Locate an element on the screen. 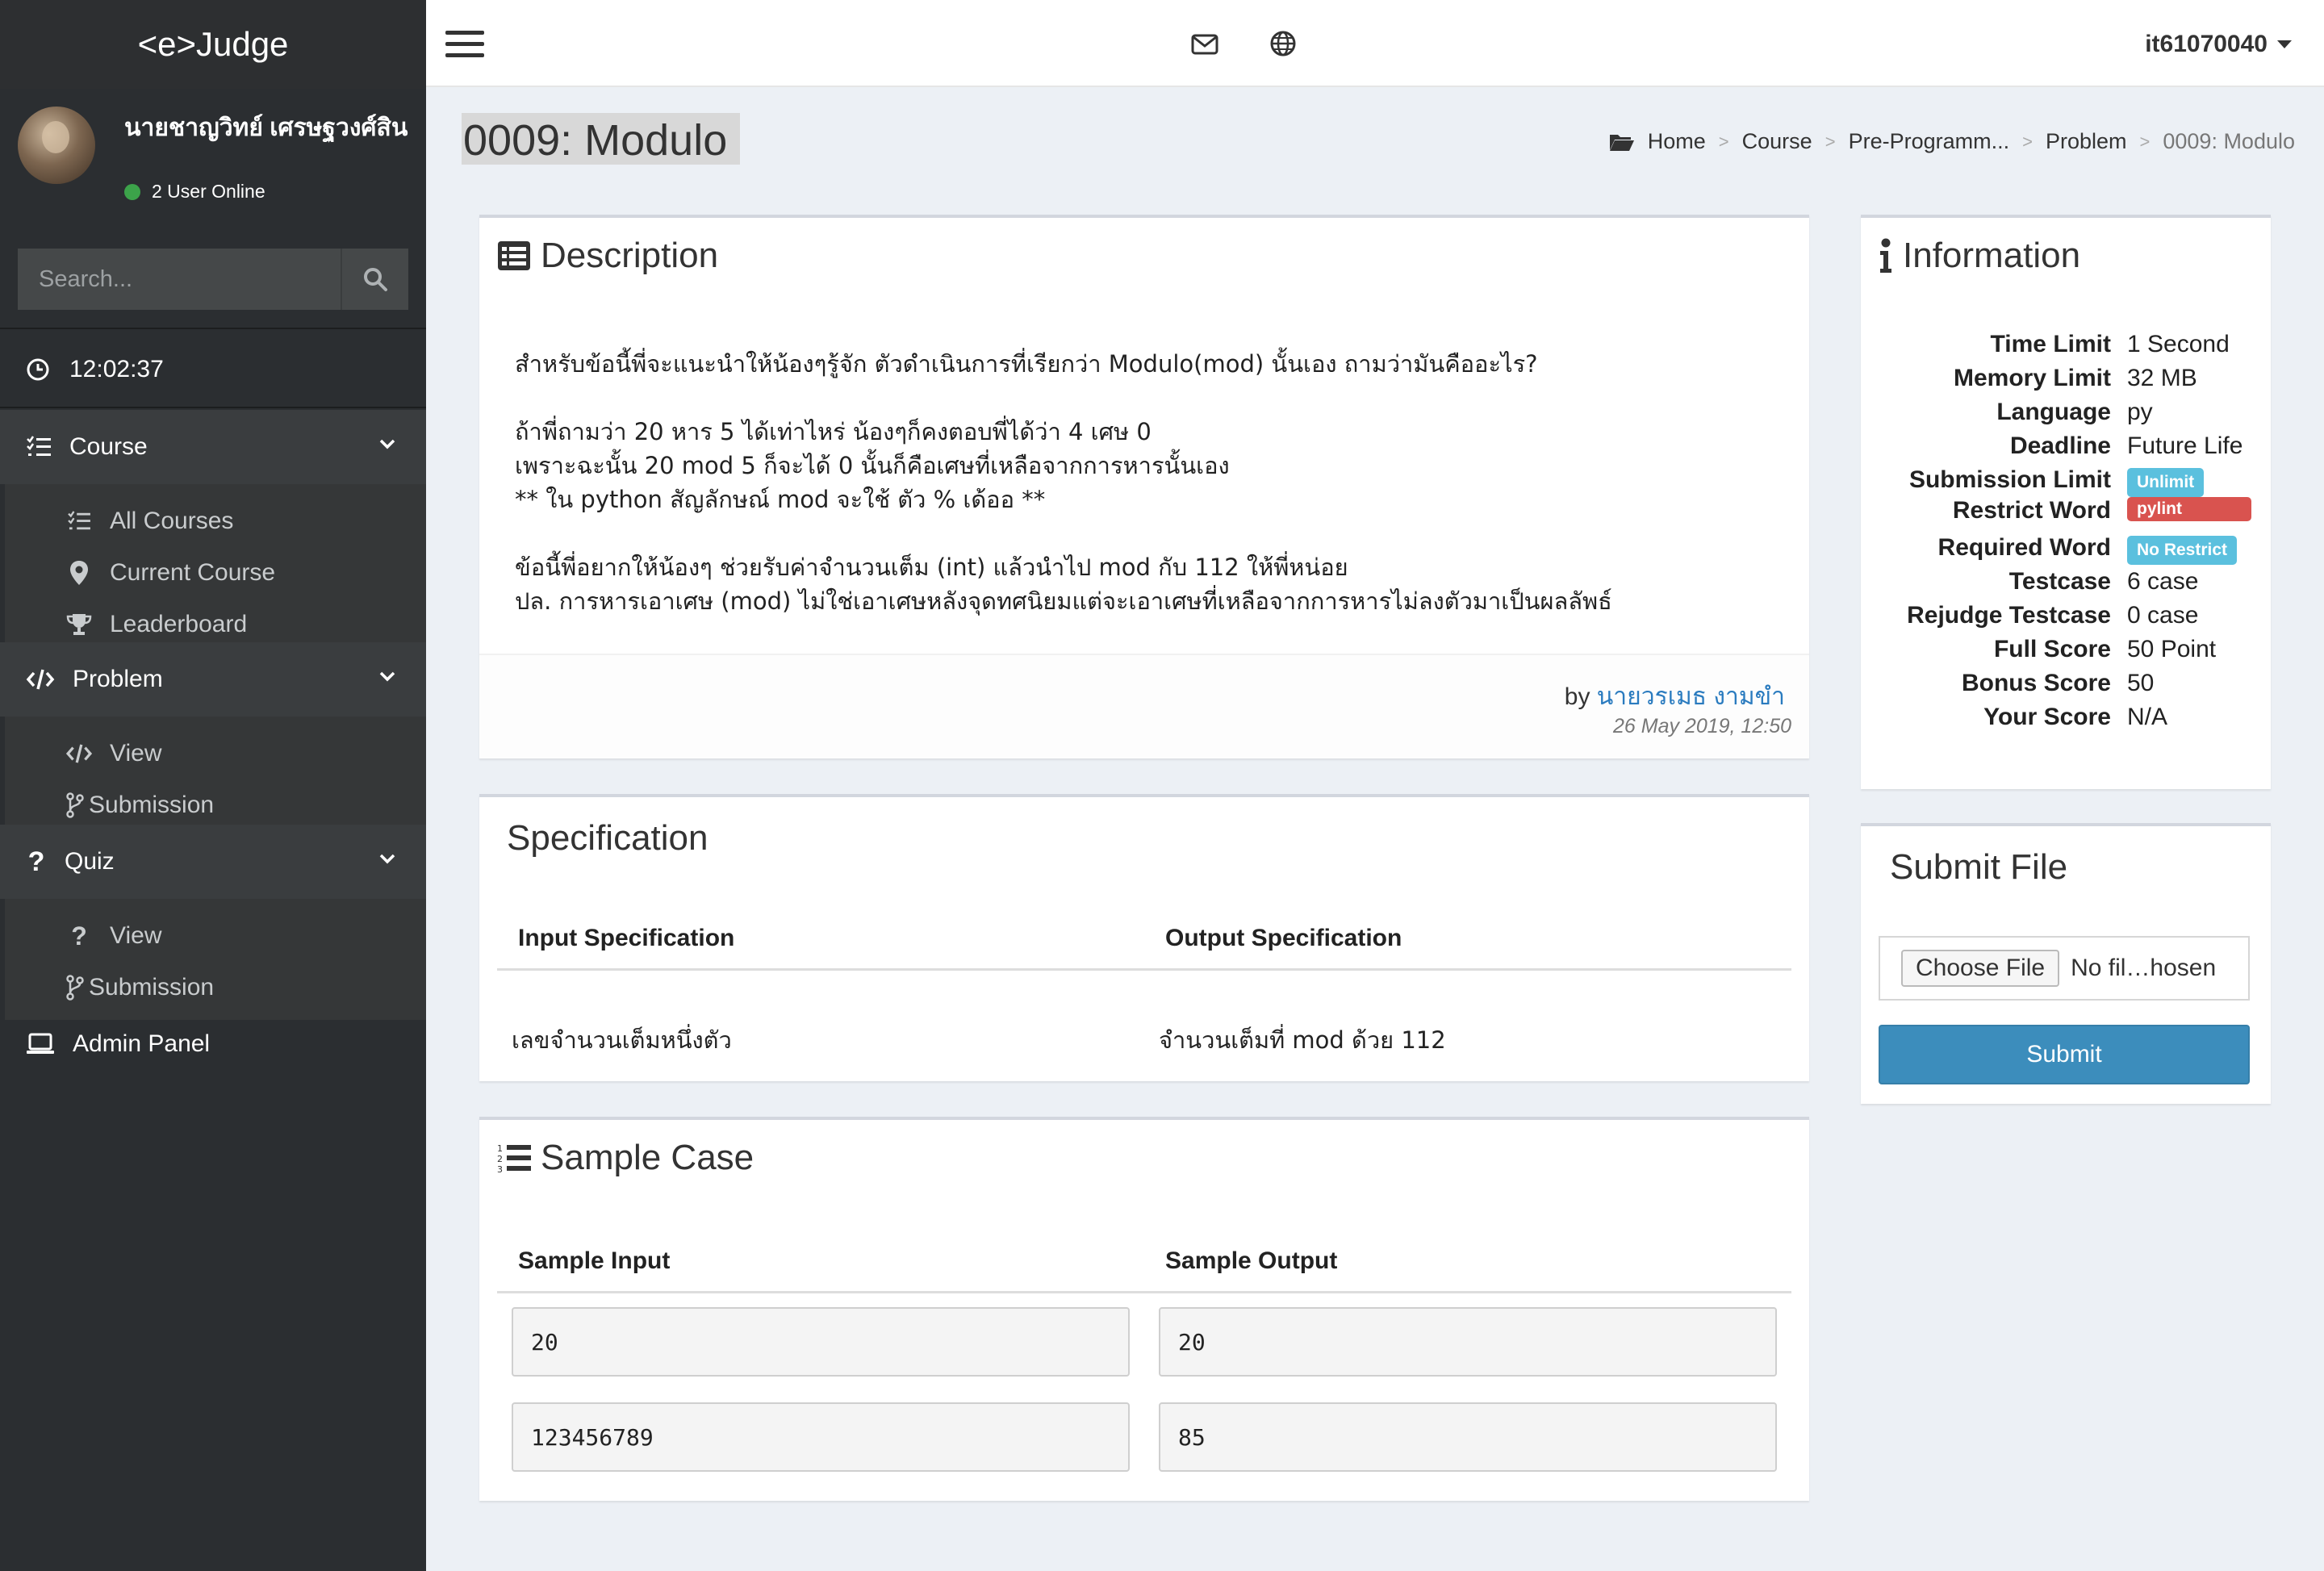  user-menu: it61070040 is located at coordinates (2218, 45).